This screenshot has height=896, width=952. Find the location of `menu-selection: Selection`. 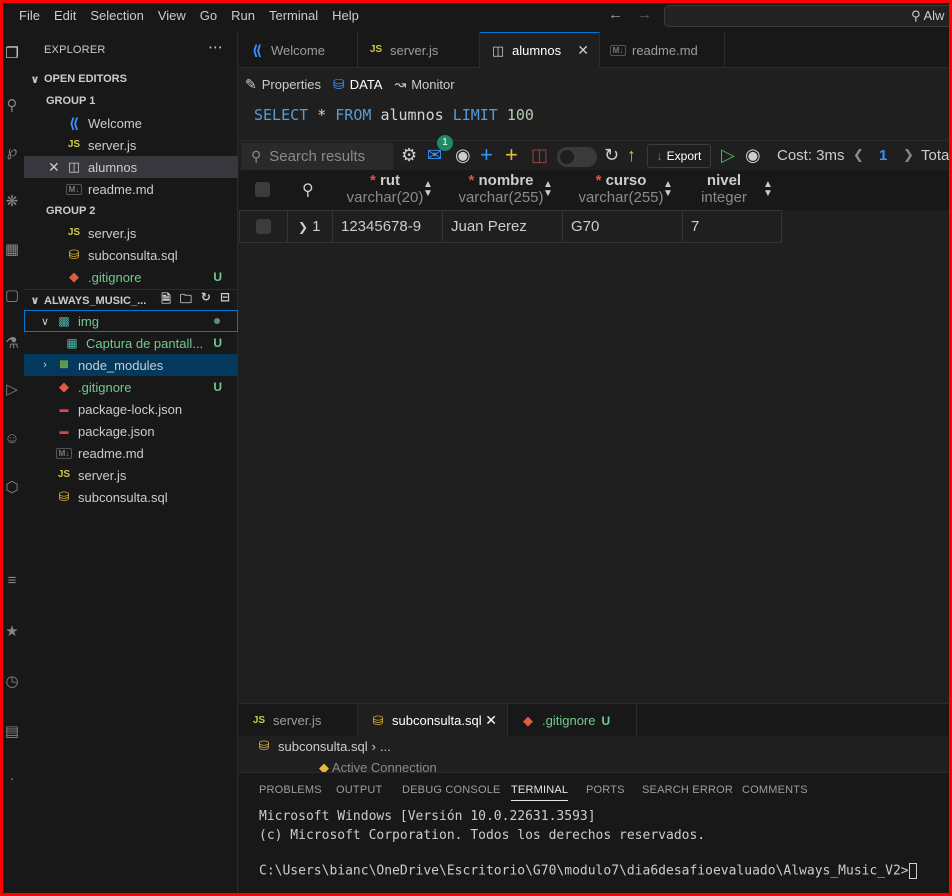

menu-selection: Selection is located at coordinates (116, 16).